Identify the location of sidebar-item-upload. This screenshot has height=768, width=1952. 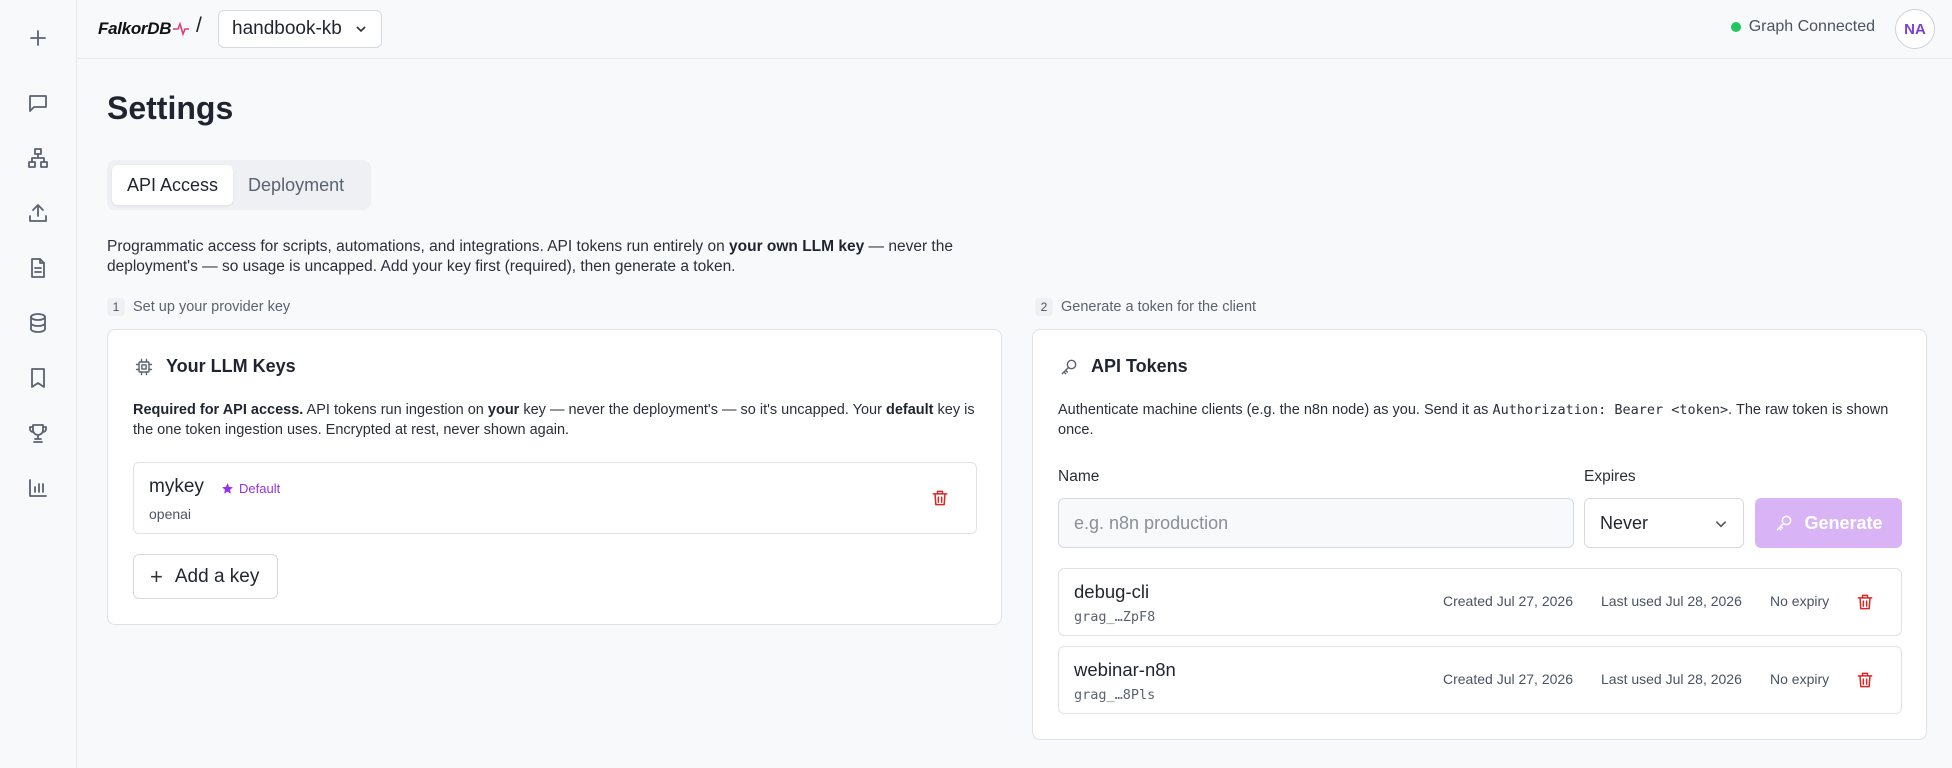
(38, 213).